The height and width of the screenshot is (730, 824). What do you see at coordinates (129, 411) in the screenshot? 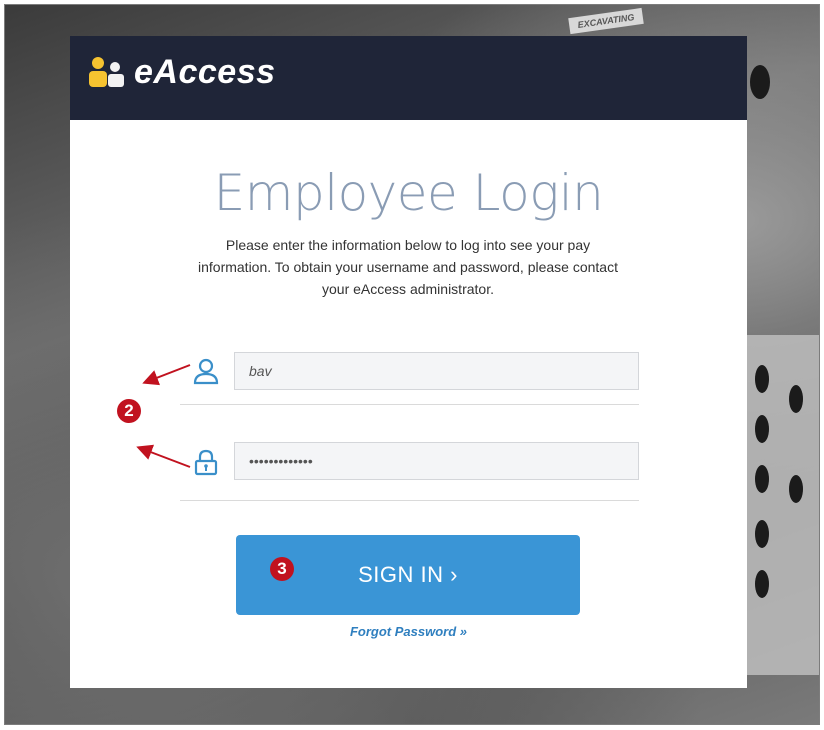
I see `annotation-step-2: 2` at bounding box center [129, 411].